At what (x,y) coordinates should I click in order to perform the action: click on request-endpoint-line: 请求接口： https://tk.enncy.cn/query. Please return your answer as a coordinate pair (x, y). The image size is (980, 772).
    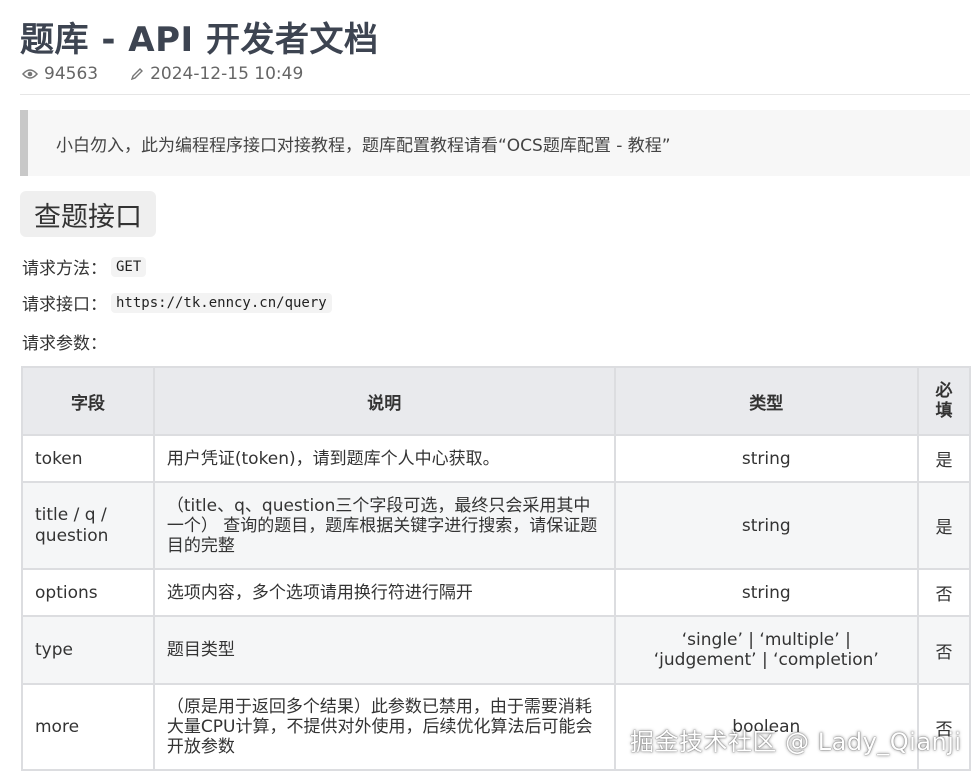
    Looking at the image, I should click on (177, 302).